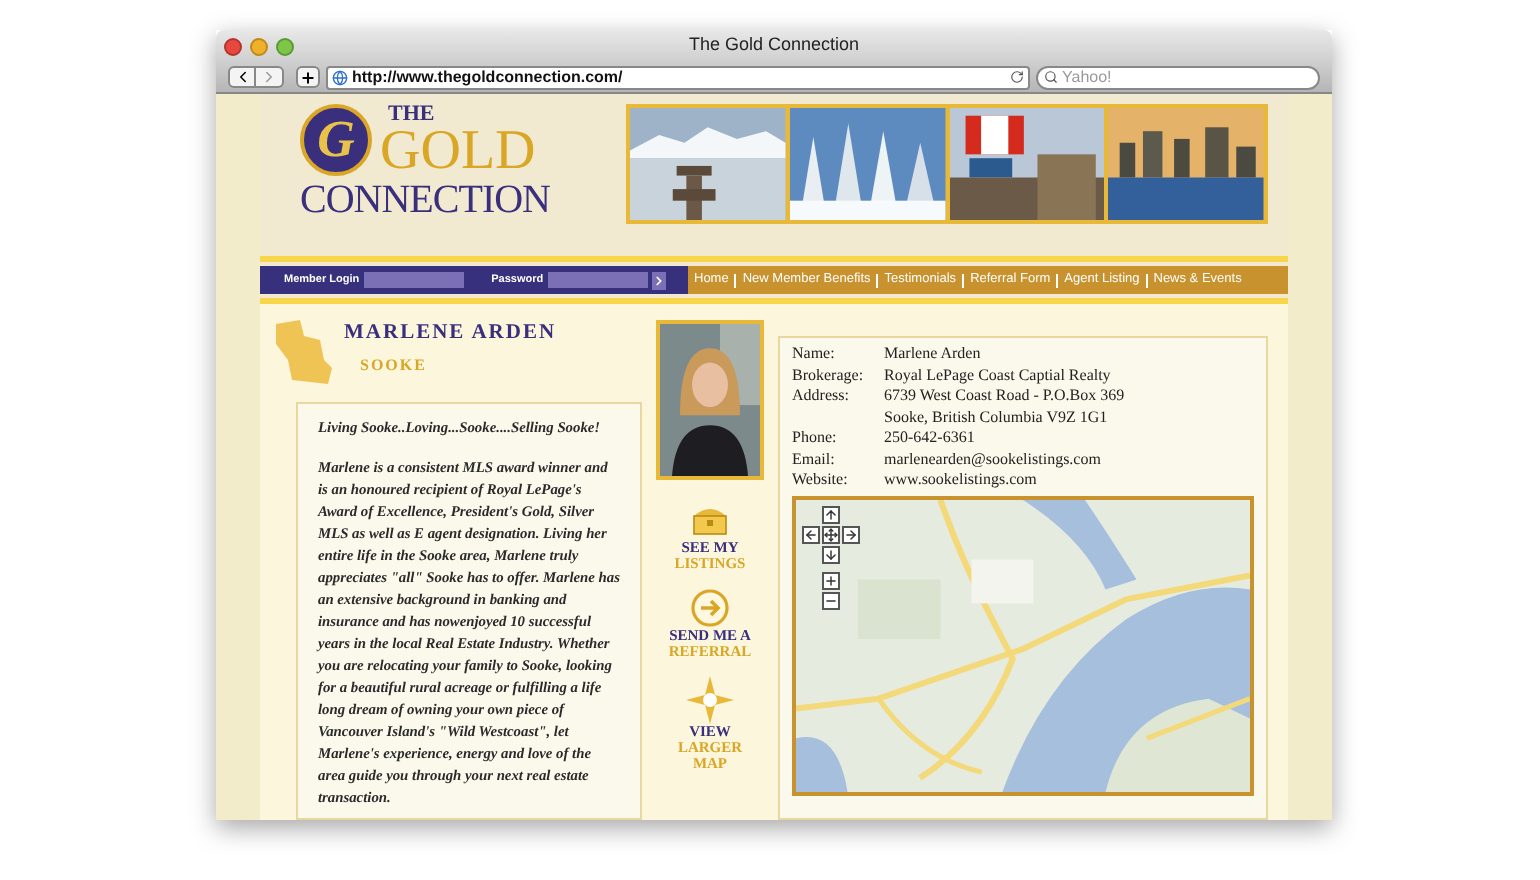 The width and height of the screenshot is (1540, 880). I want to click on logo-text: THE, so click(412, 115).